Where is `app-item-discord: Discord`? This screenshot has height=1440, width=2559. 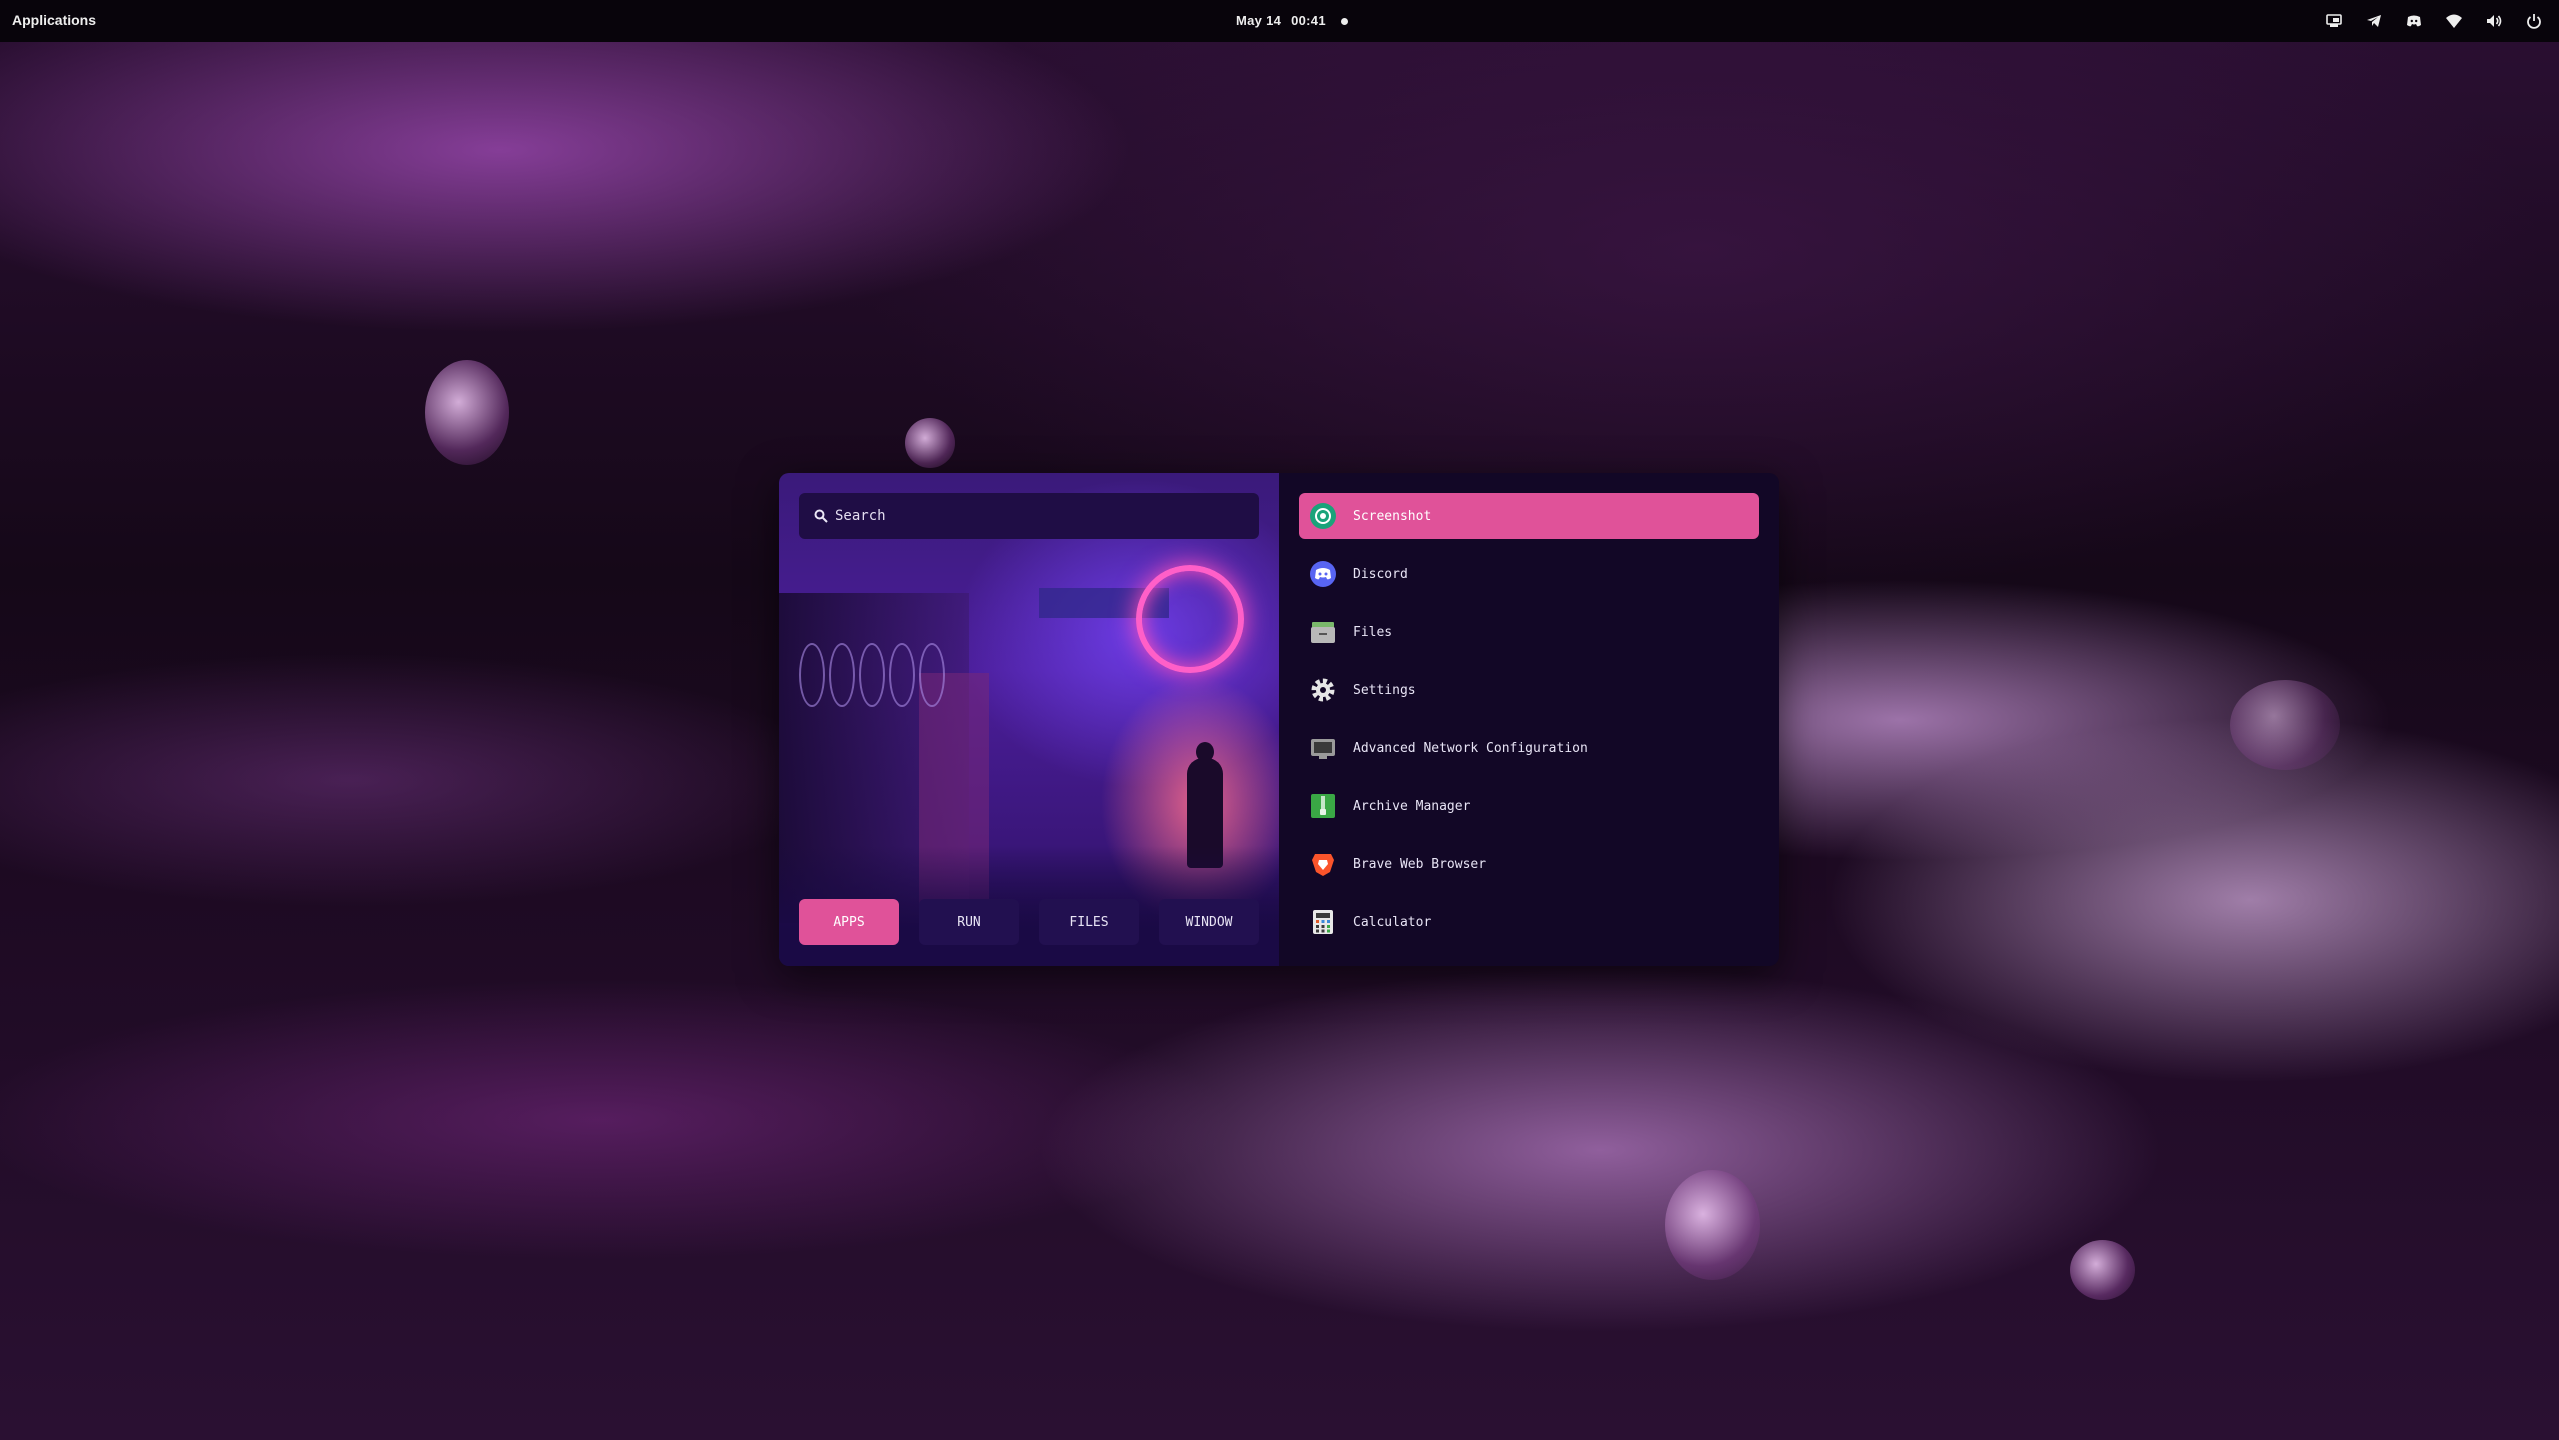 app-item-discord: Discord is located at coordinates (1529, 574).